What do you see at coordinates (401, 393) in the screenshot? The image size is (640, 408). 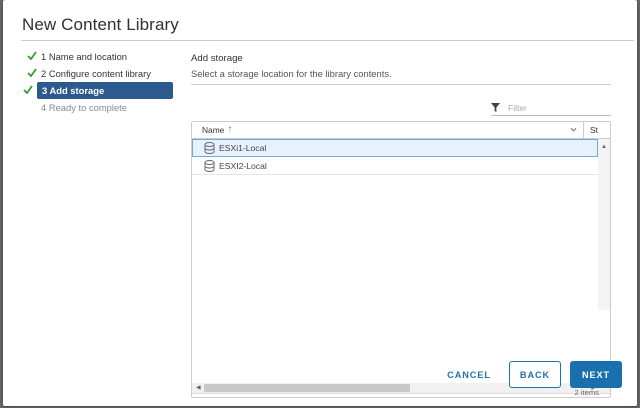 I see `datagrid-footer-divider` at bounding box center [401, 393].